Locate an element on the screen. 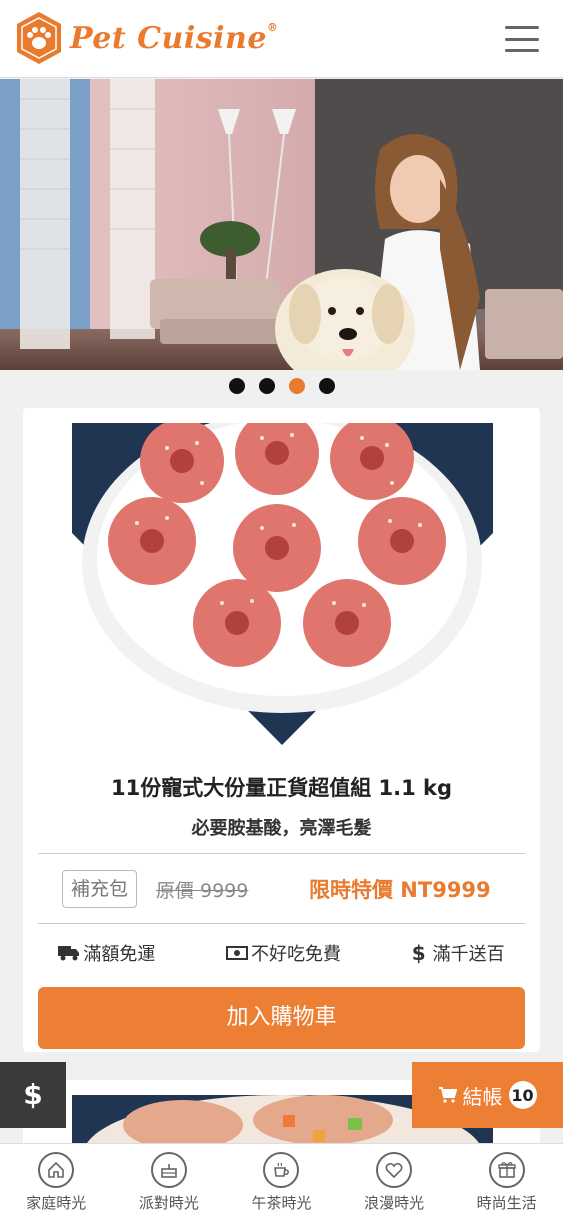  money-icon is located at coordinates (237, 953).